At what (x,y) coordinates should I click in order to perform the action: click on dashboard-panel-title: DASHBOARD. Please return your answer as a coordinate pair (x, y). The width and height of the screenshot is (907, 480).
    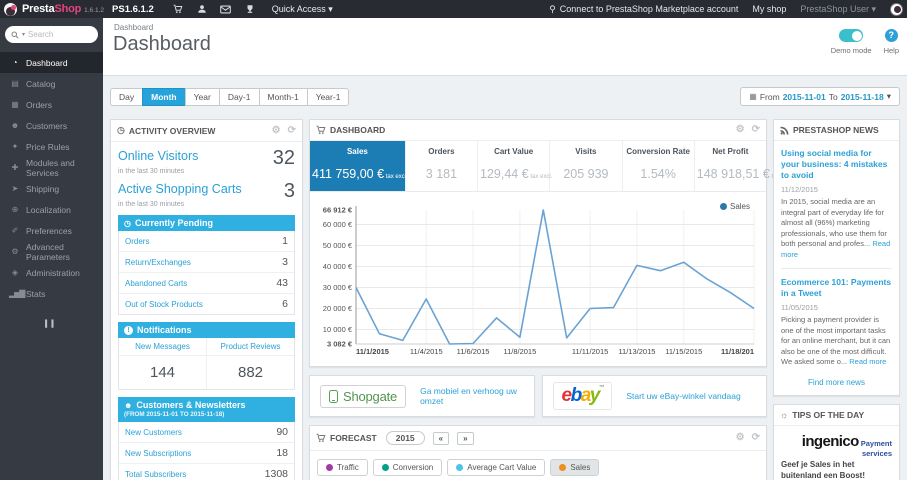
    Looking at the image, I should click on (358, 130).